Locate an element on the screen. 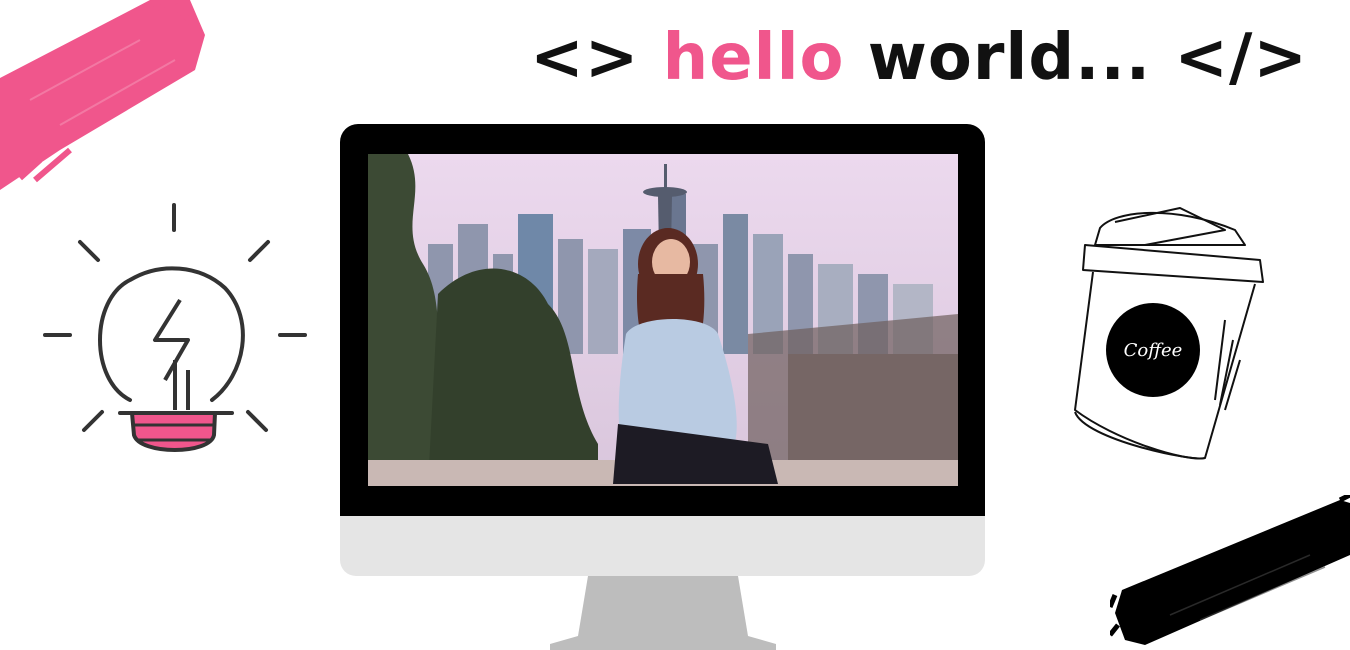 The image size is (1350, 650). lightbulb-icon is located at coordinates (175, 327).